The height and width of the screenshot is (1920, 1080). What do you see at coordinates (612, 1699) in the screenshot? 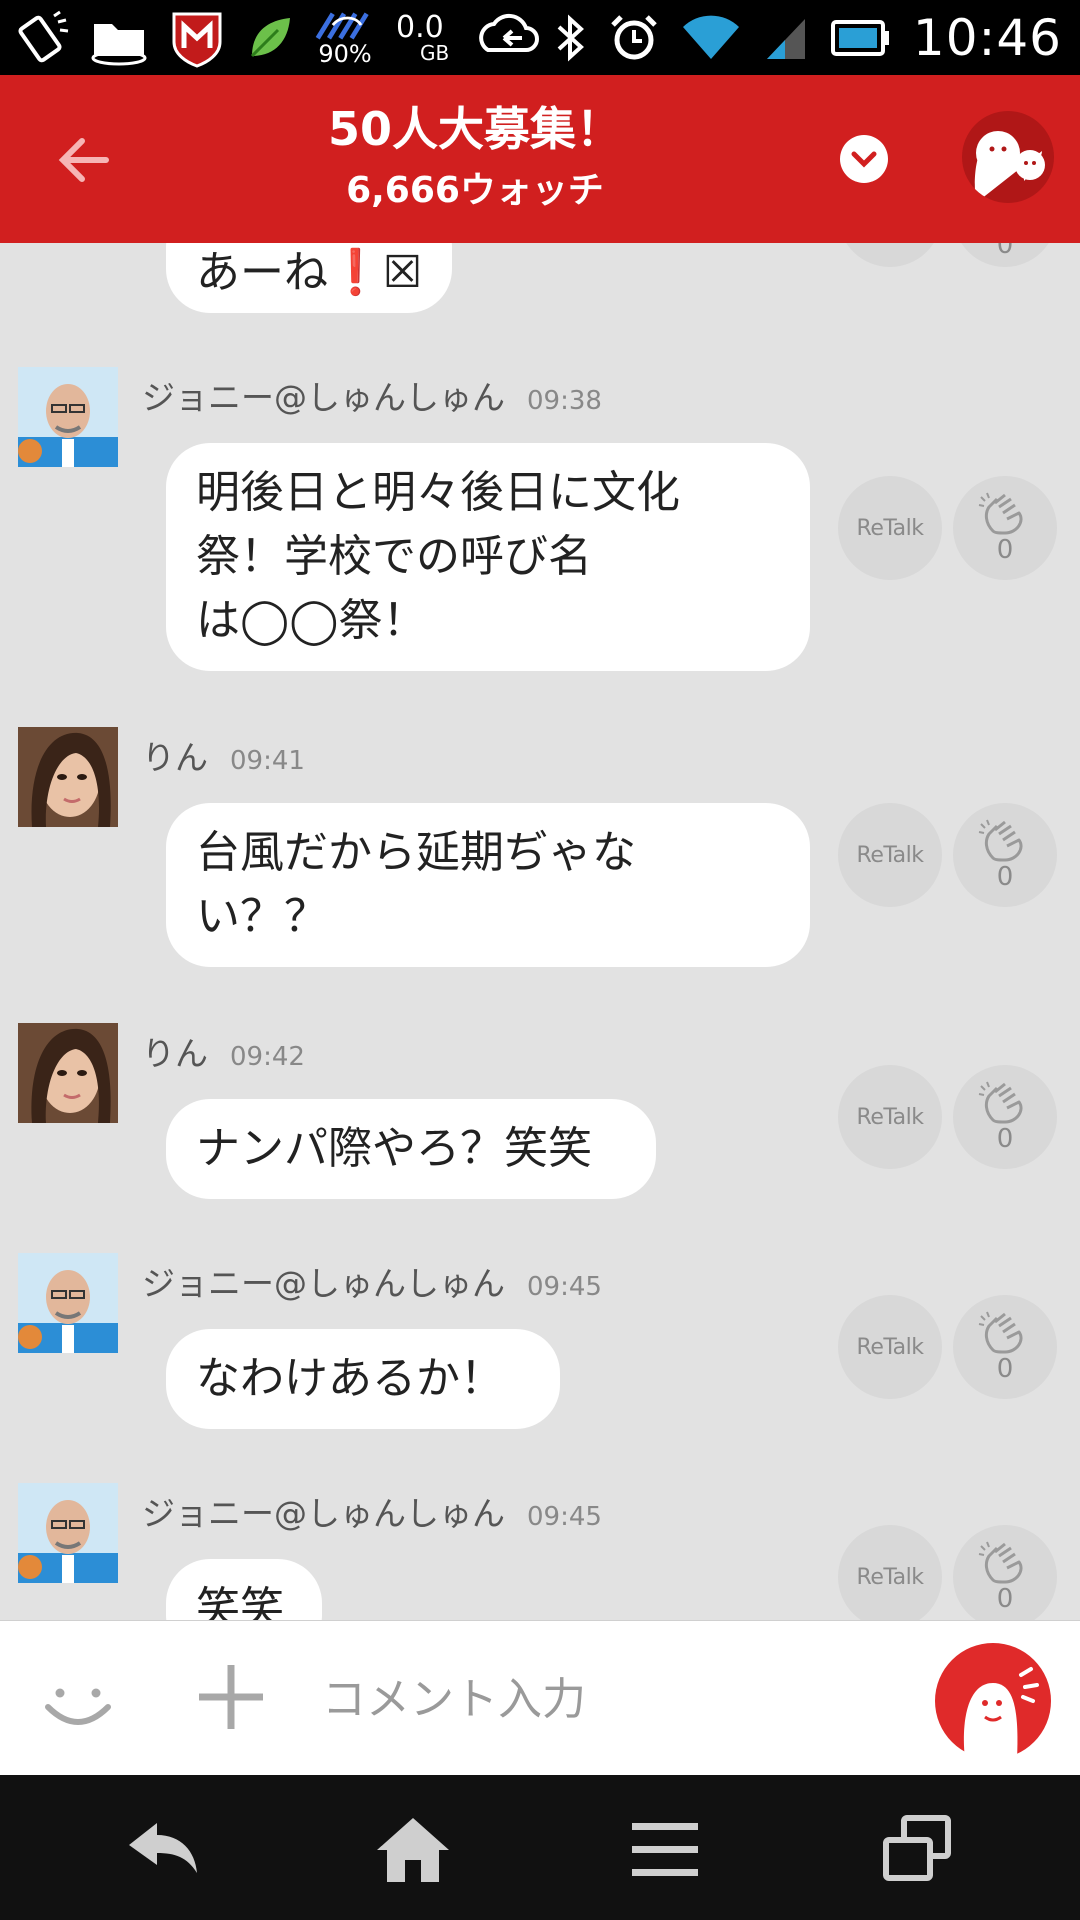
I see `comment-input` at bounding box center [612, 1699].